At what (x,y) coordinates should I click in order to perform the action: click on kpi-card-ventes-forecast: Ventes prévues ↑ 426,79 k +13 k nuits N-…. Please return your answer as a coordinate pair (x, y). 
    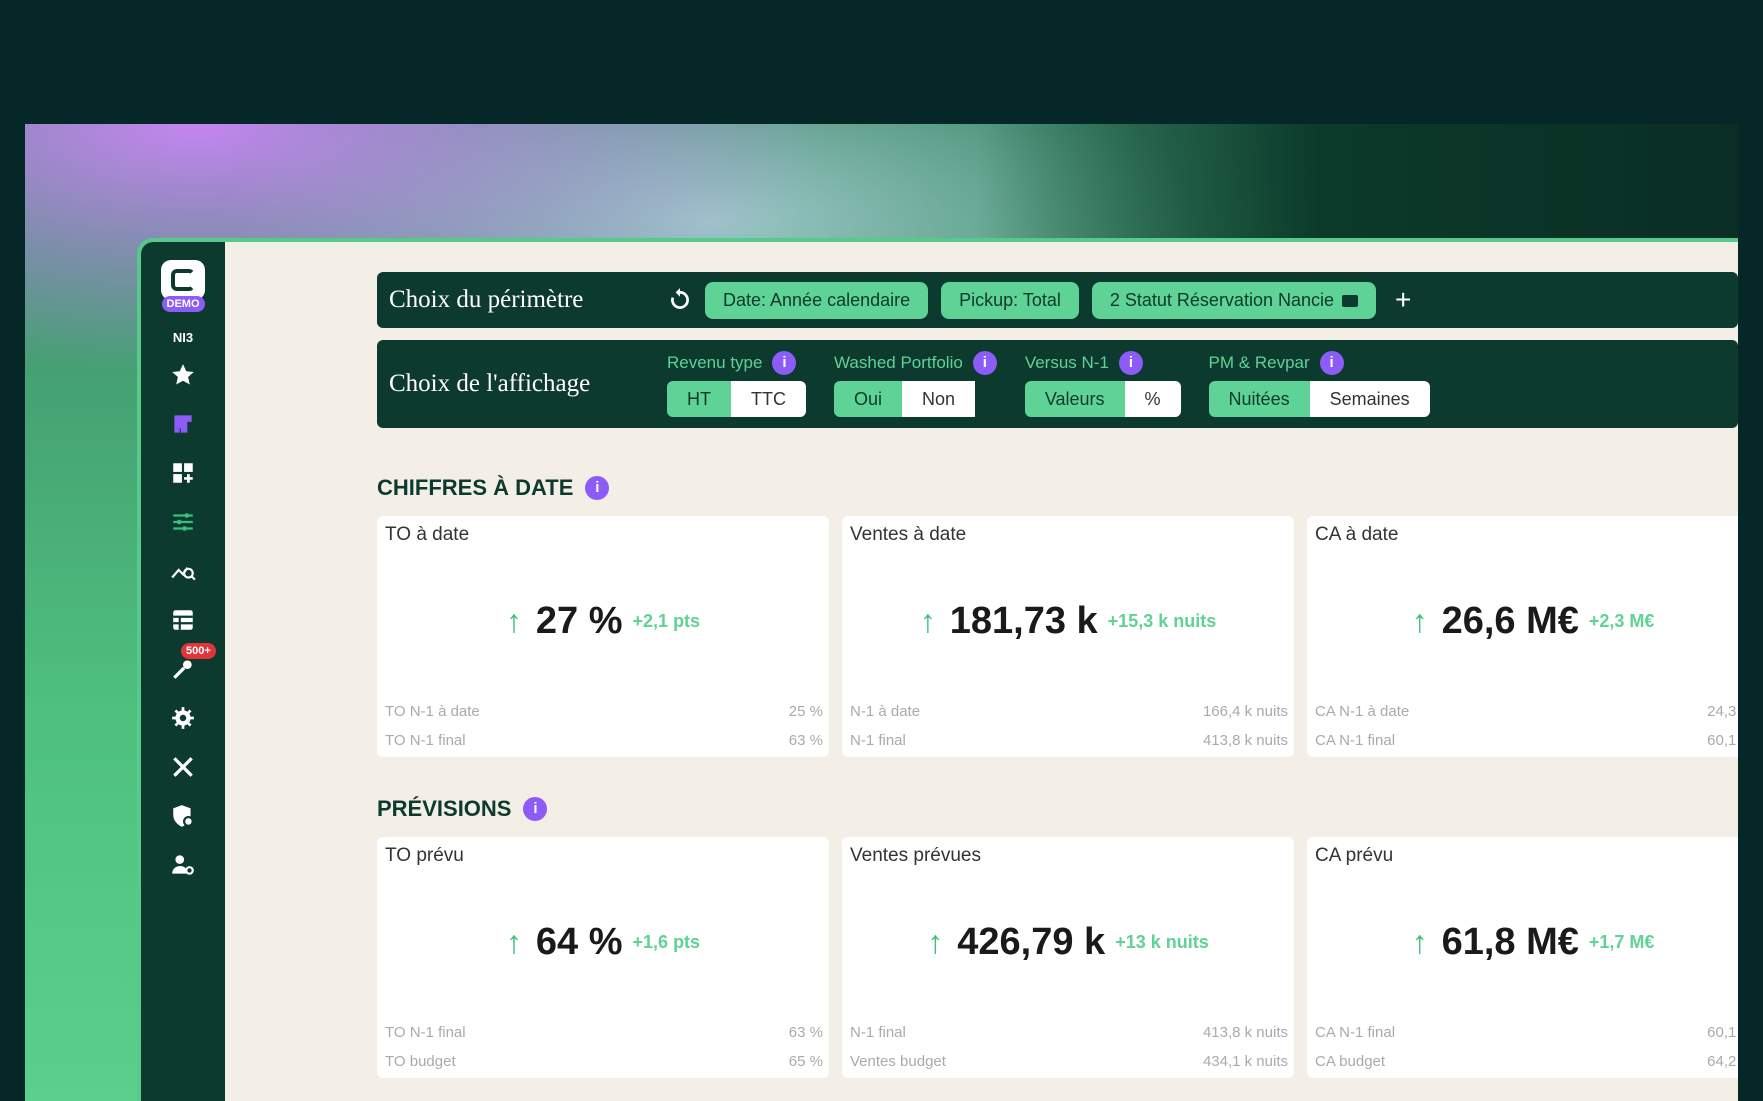
    Looking at the image, I should click on (1068, 957).